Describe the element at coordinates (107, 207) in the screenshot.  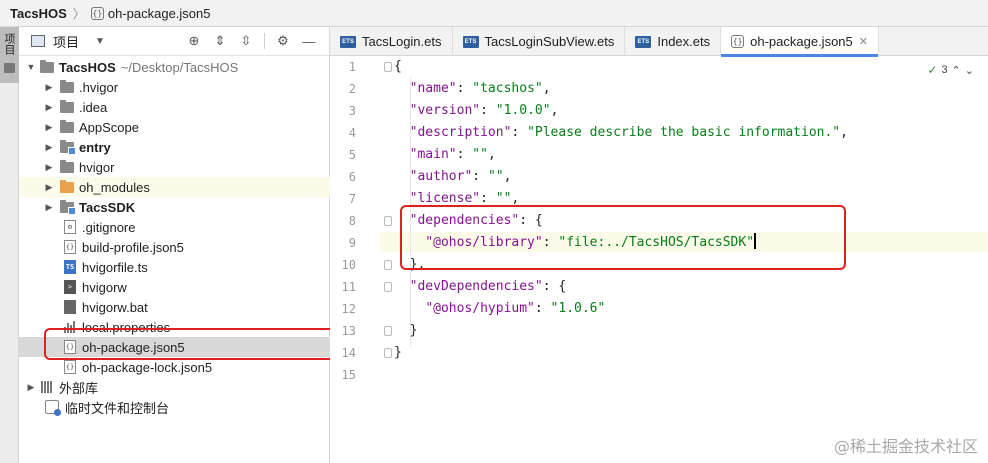
I see `tree-item-label: TacsSDK` at that location.